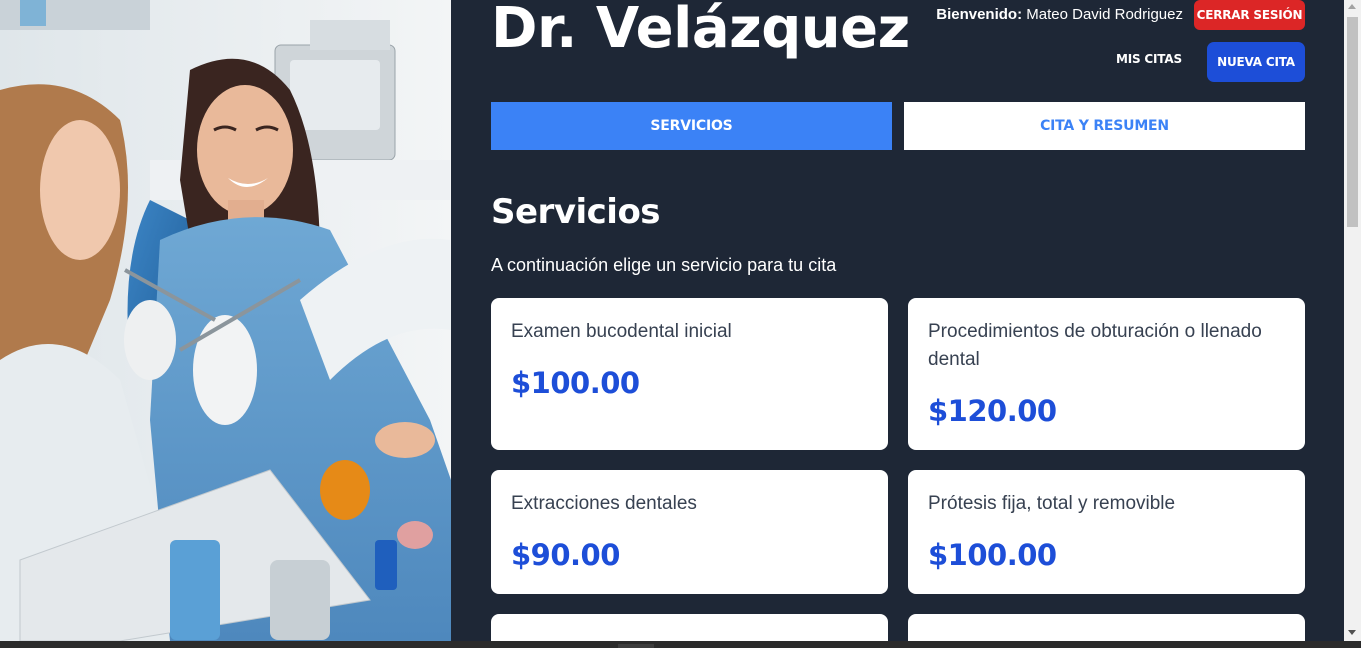 The width and height of the screenshot is (1361, 648). I want to click on service-name: Prótesis fija, total y removible, so click(1052, 503).